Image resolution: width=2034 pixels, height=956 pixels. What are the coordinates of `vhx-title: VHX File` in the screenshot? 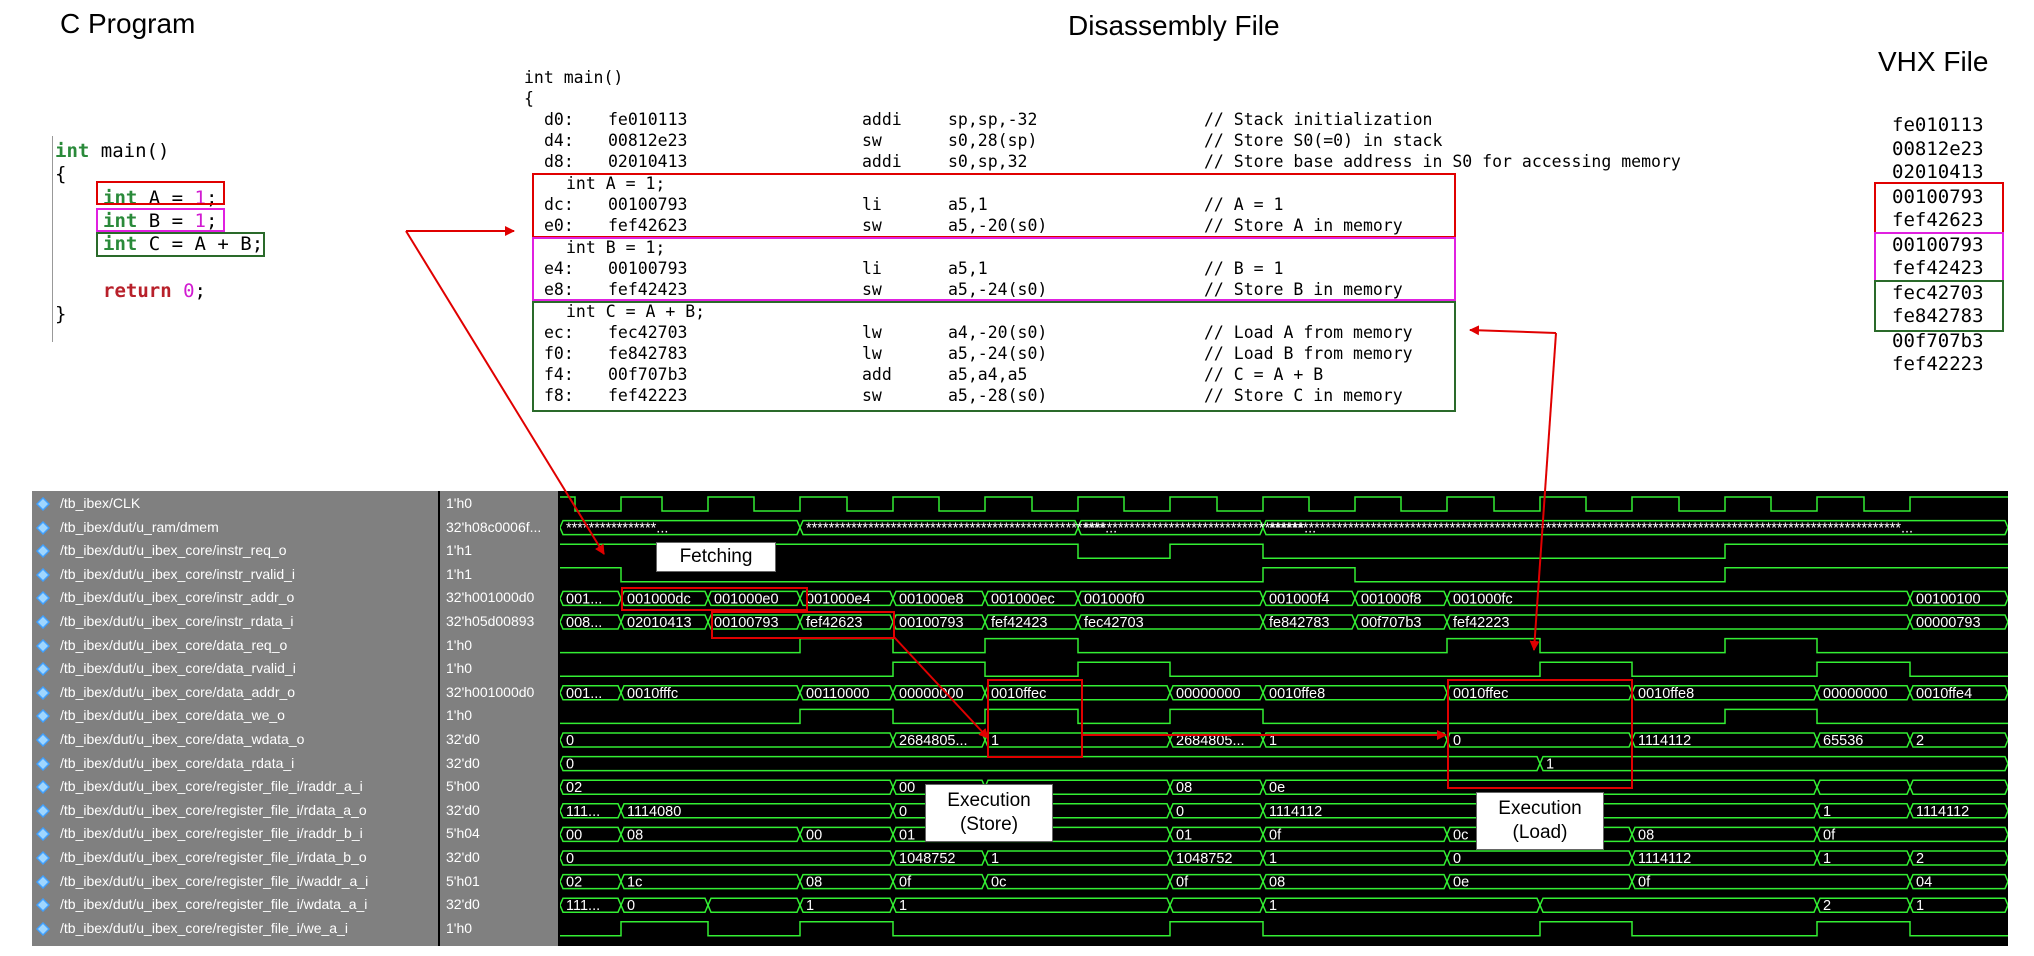 It's located at (1933, 61).